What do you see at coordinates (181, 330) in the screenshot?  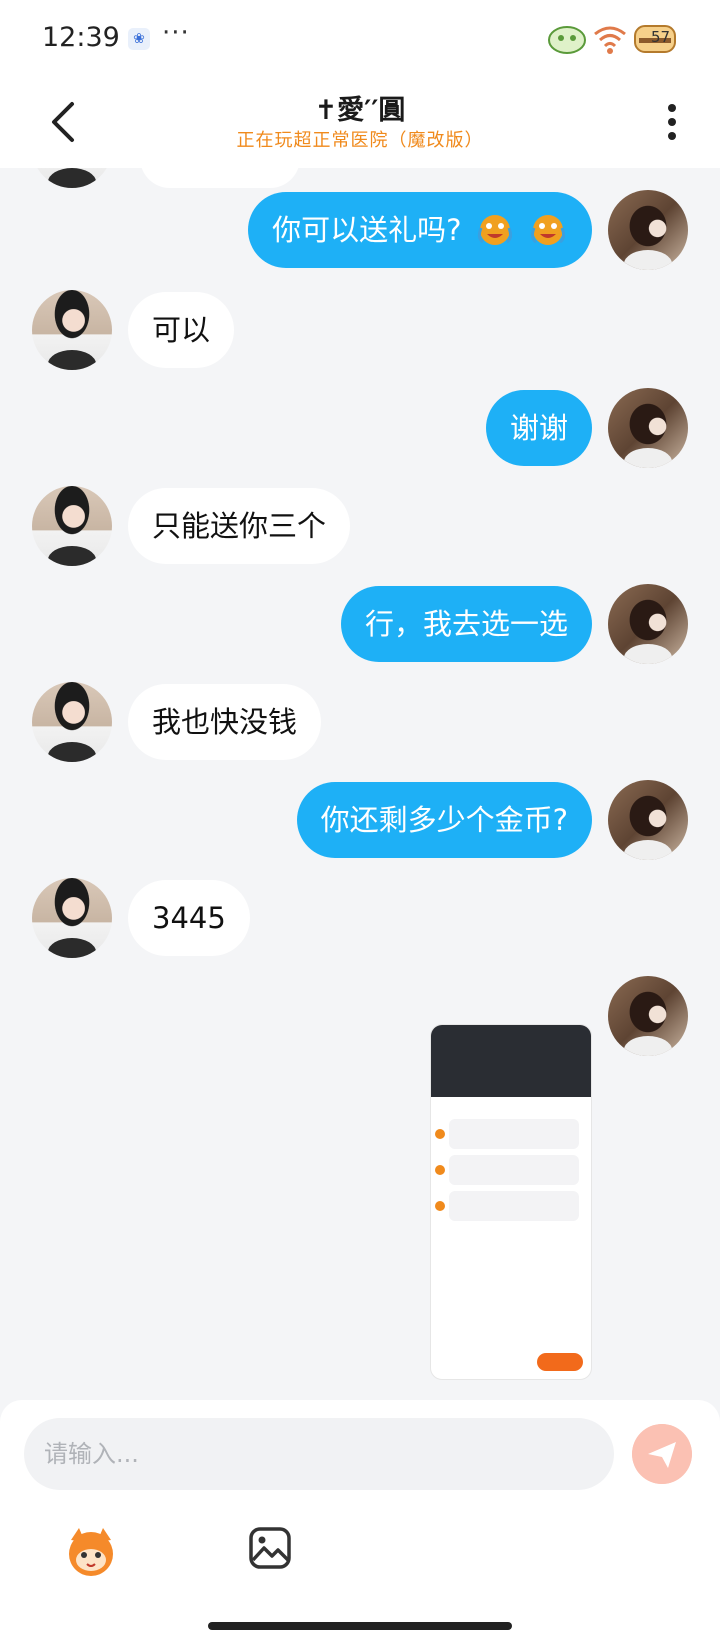 I see `message-bubble-other: 可以` at bounding box center [181, 330].